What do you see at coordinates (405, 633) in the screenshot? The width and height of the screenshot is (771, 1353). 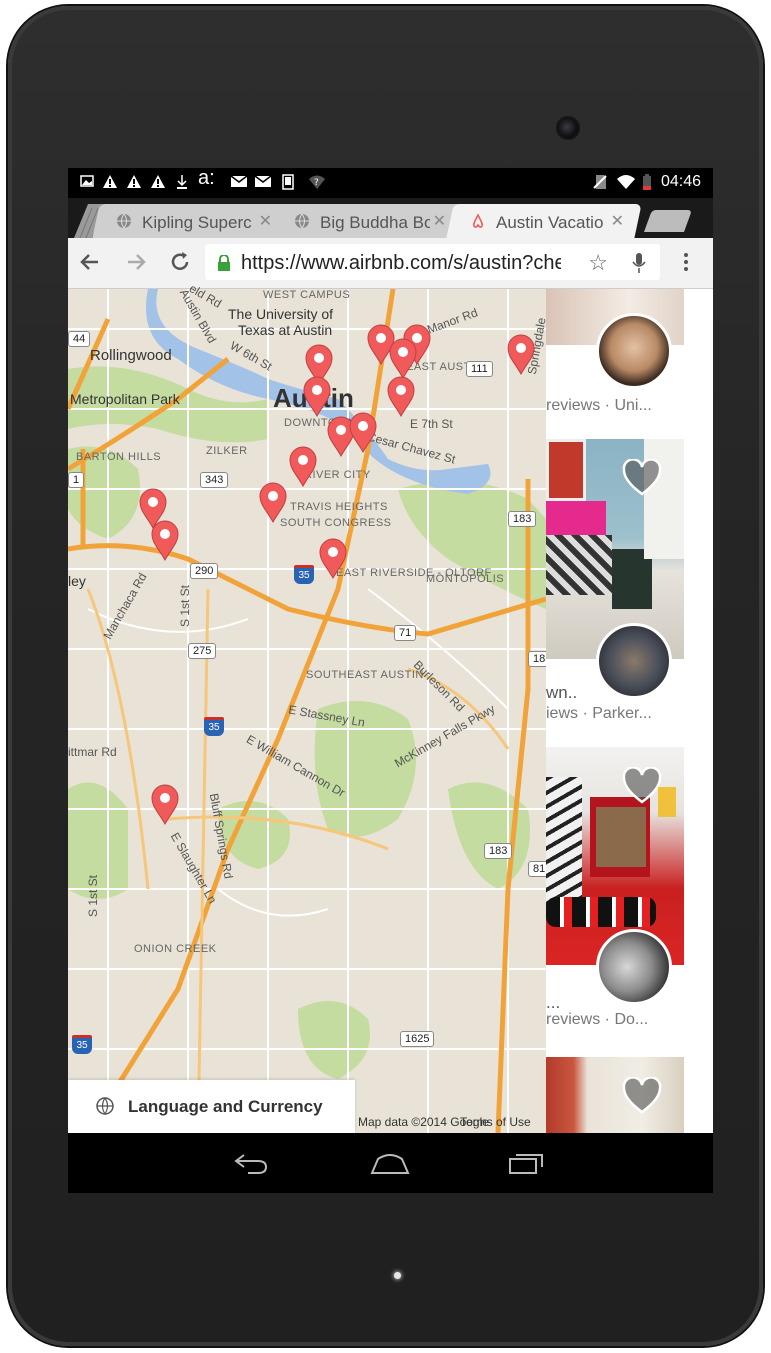 I see `route-shield: 71` at bounding box center [405, 633].